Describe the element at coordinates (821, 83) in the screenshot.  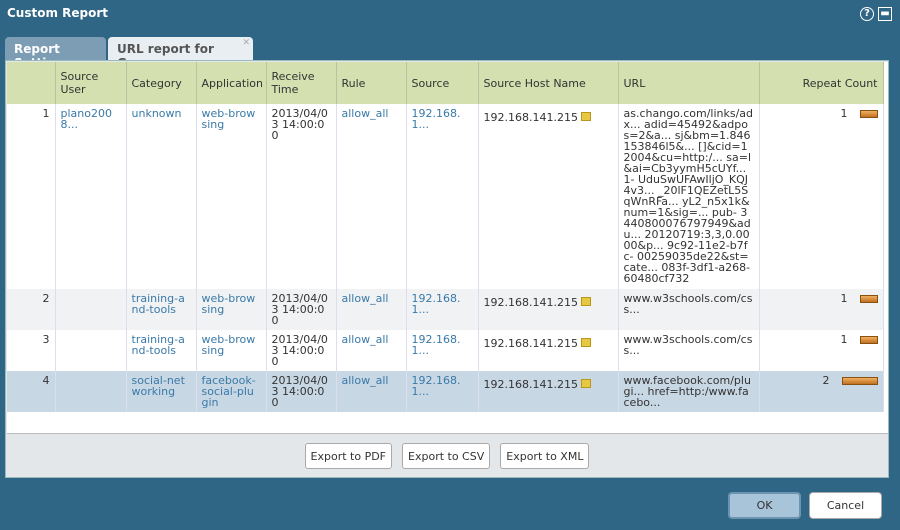
I see `column-header: Repeat Count` at that location.